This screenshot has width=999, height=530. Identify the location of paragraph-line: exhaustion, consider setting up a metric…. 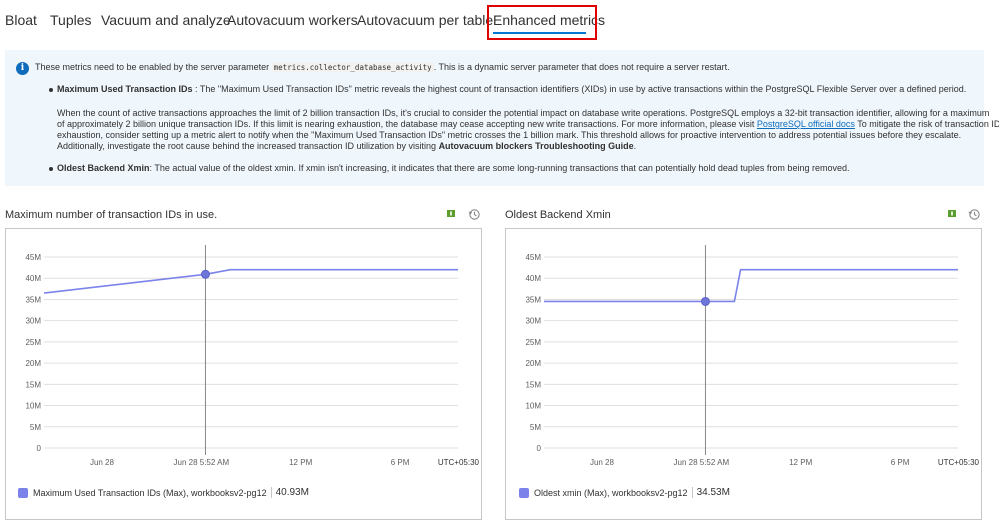
(509, 135).